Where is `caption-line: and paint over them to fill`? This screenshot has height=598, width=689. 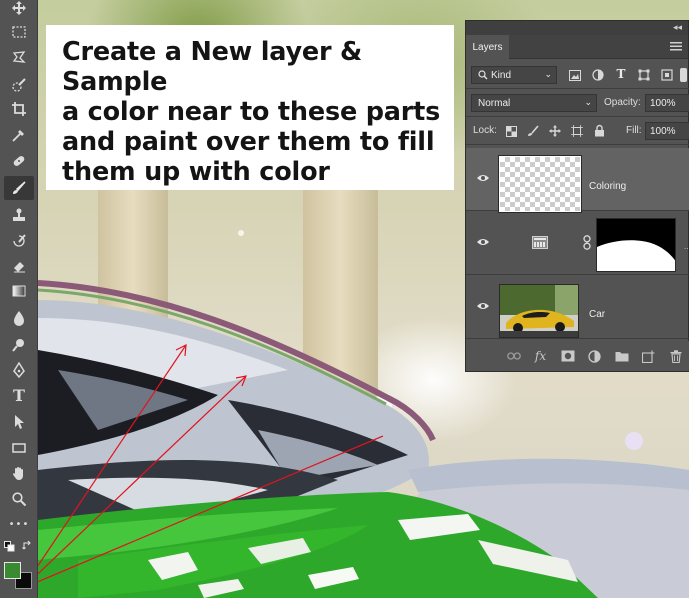
caption-line: and paint over them to fill is located at coordinates (248, 142).